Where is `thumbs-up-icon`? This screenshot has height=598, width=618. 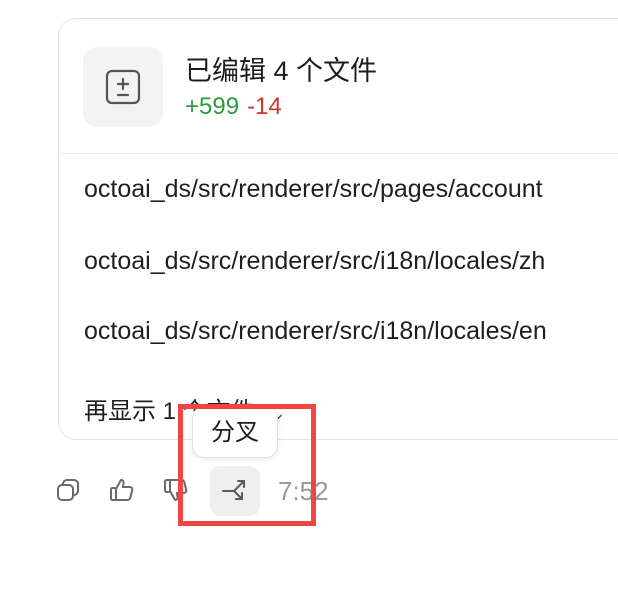 thumbs-up-icon is located at coordinates (122, 490).